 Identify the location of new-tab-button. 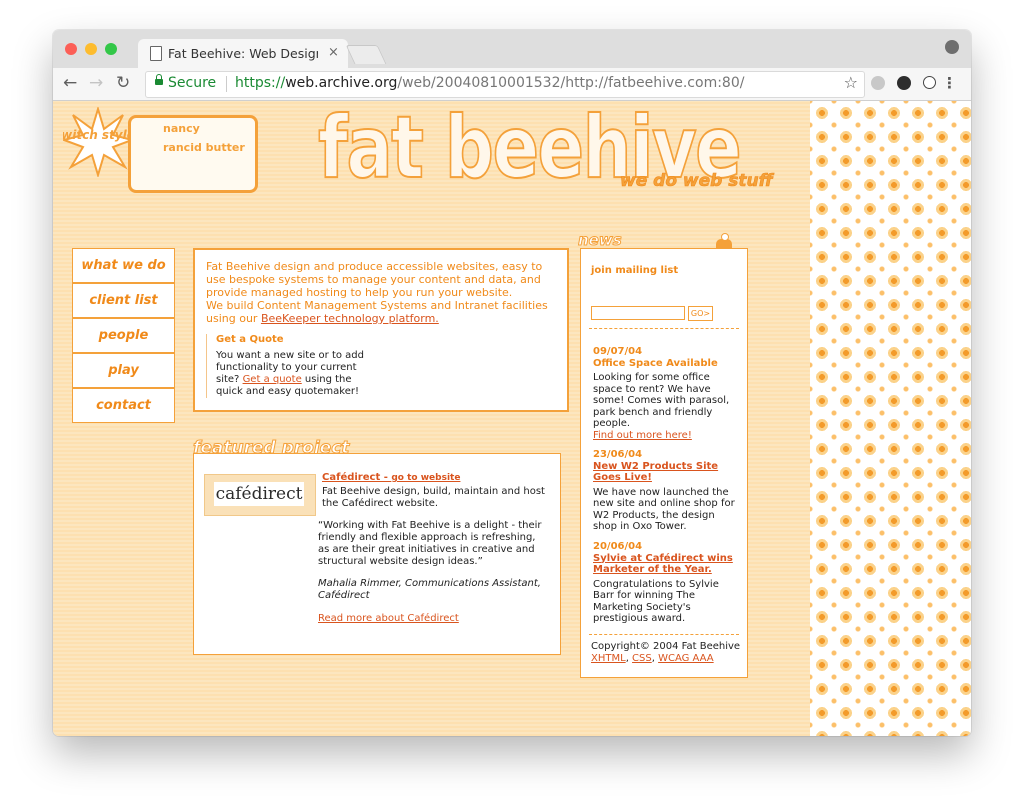
(366, 54).